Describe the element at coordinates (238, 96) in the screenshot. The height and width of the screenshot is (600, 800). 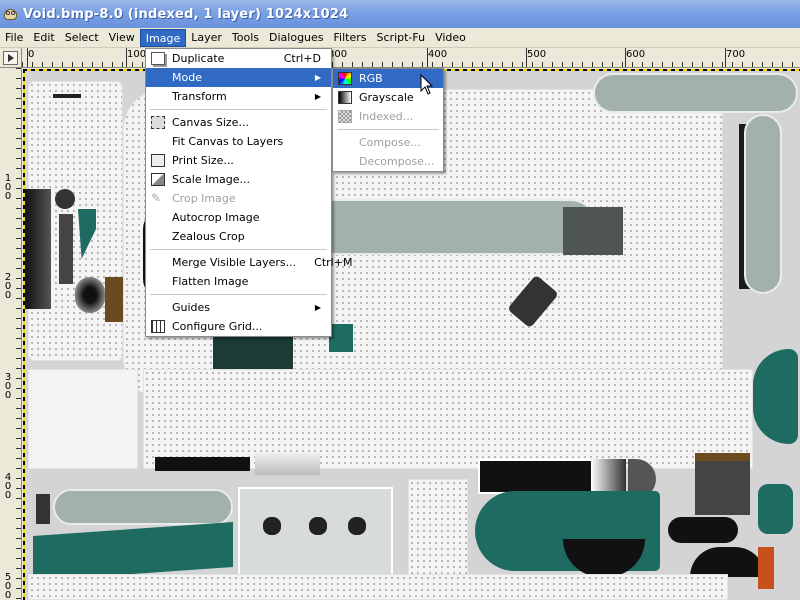
I see `menu-item-transform: Transform ▶` at that location.